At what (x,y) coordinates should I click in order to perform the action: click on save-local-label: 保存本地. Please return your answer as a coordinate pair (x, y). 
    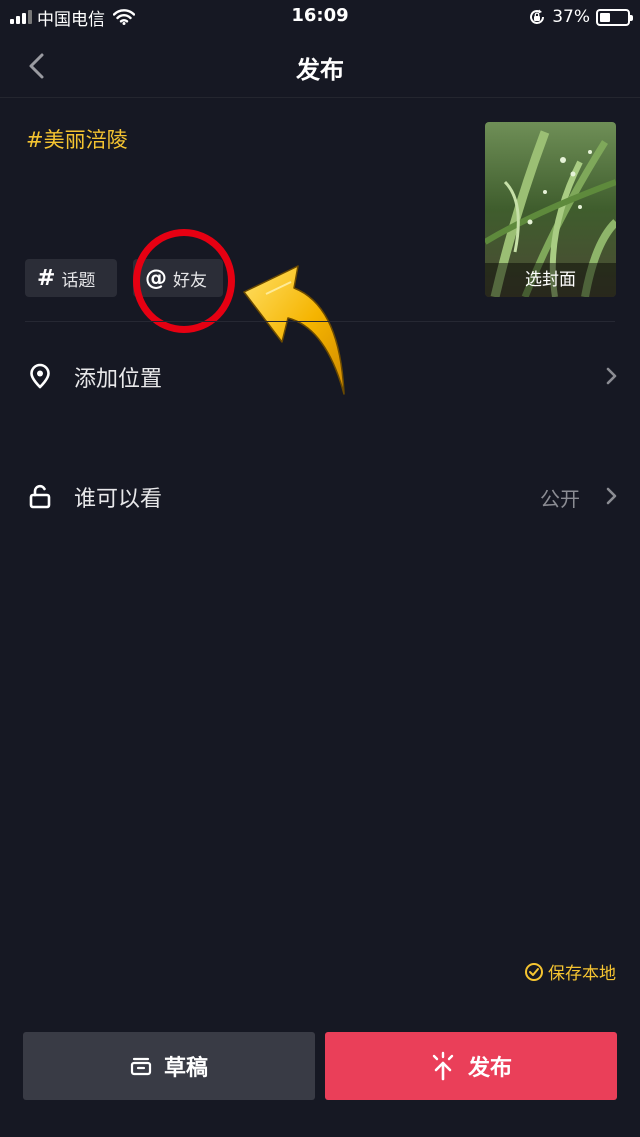
    Looking at the image, I should click on (582, 974).